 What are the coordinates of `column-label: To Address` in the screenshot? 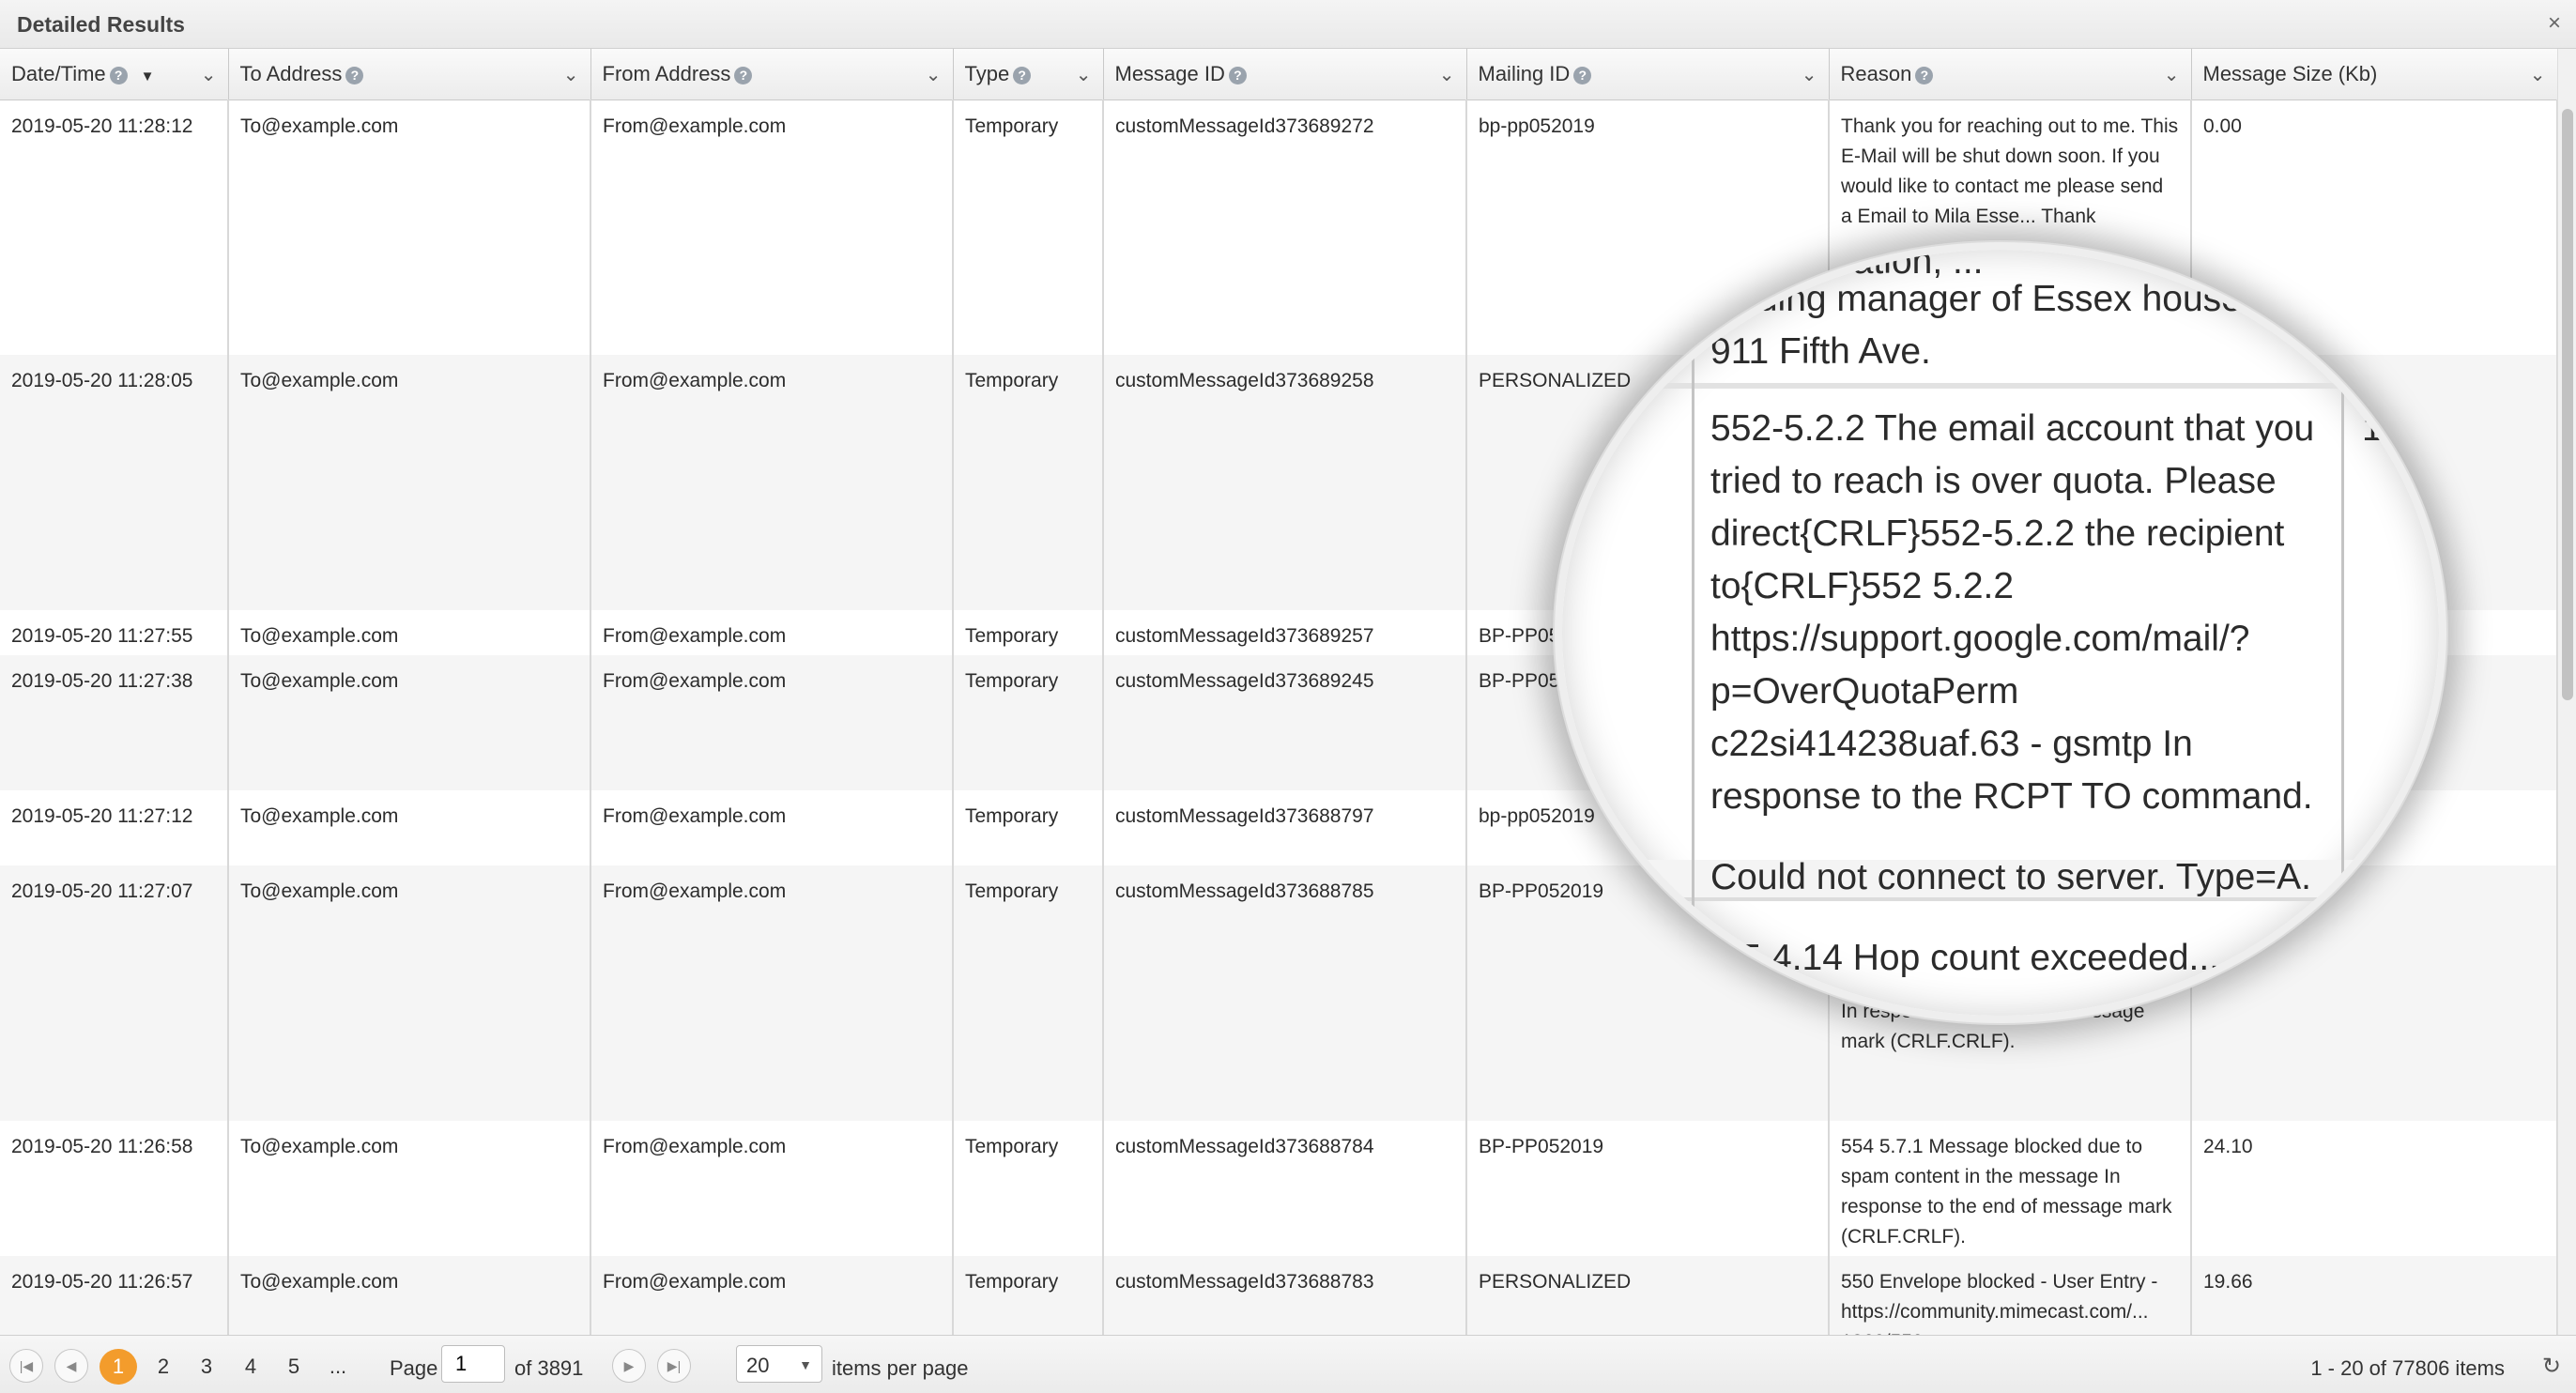 It's located at (291, 73).